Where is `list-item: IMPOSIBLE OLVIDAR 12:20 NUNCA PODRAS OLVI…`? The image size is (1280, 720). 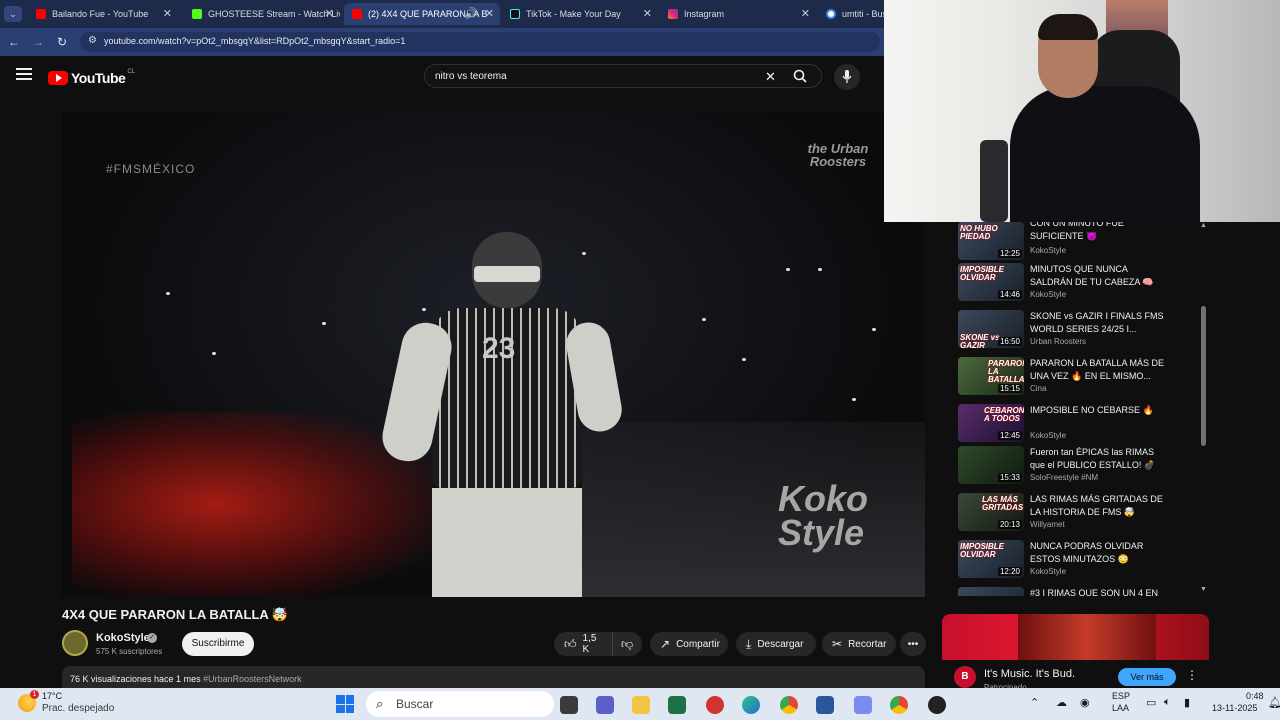
list-item: IMPOSIBLE OLVIDAR 12:20 NUNCA PODRAS OLVI… is located at coordinates (1083, 560).